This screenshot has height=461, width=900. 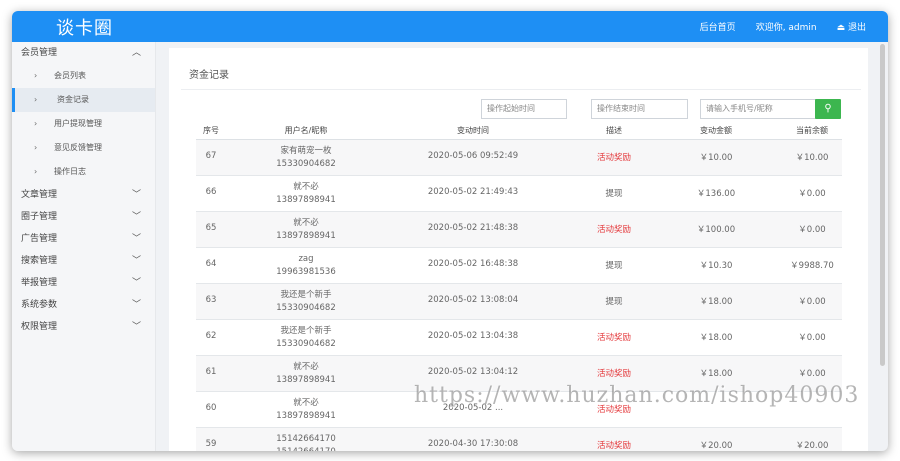 What do you see at coordinates (473, 130) in the screenshot?
I see `header-time: 变动时间` at bounding box center [473, 130].